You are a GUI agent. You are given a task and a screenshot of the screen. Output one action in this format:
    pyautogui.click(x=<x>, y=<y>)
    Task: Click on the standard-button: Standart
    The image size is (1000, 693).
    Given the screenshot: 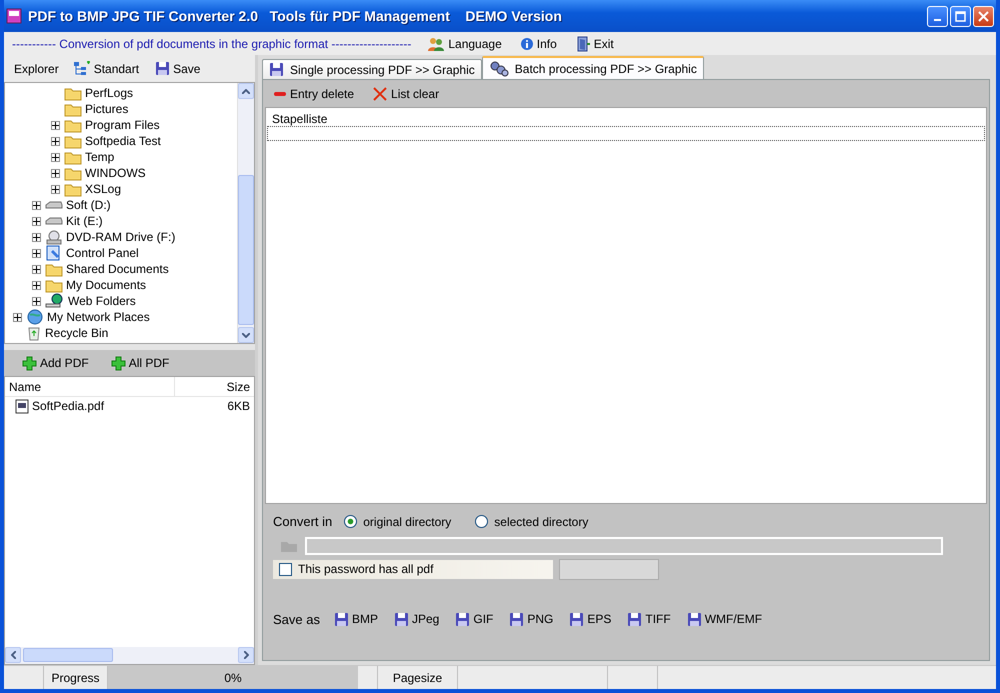 What is the action you would take?
    pyautogui.click(x=106, y=69)
    